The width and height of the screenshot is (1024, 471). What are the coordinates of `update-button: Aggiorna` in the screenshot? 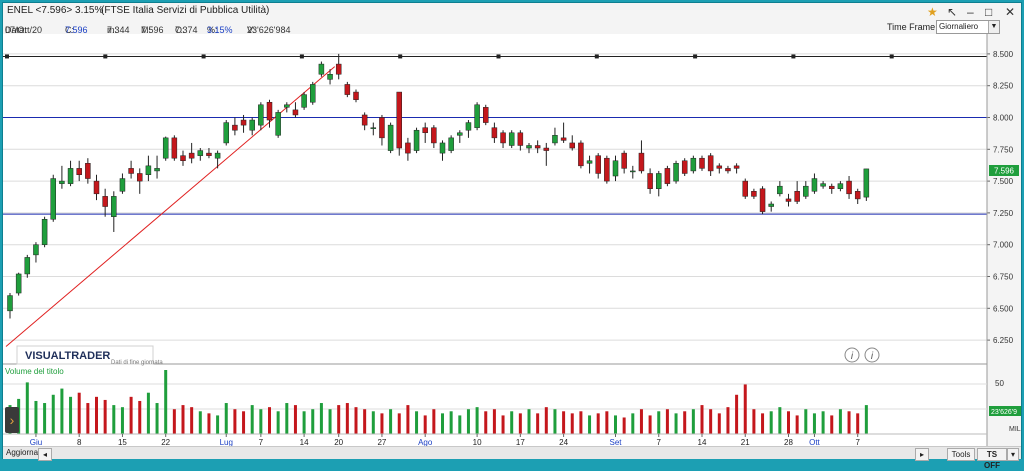 It's located at (22, 452).